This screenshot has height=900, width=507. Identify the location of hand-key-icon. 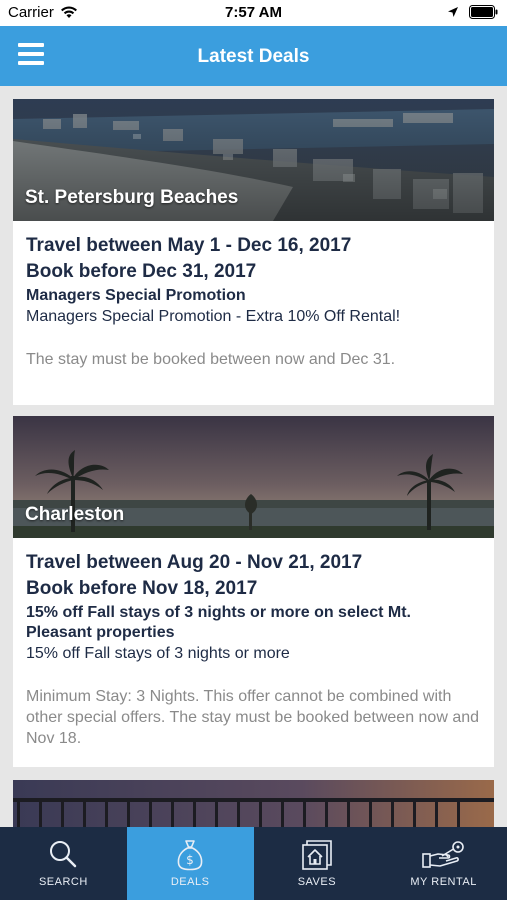
(442, 854).